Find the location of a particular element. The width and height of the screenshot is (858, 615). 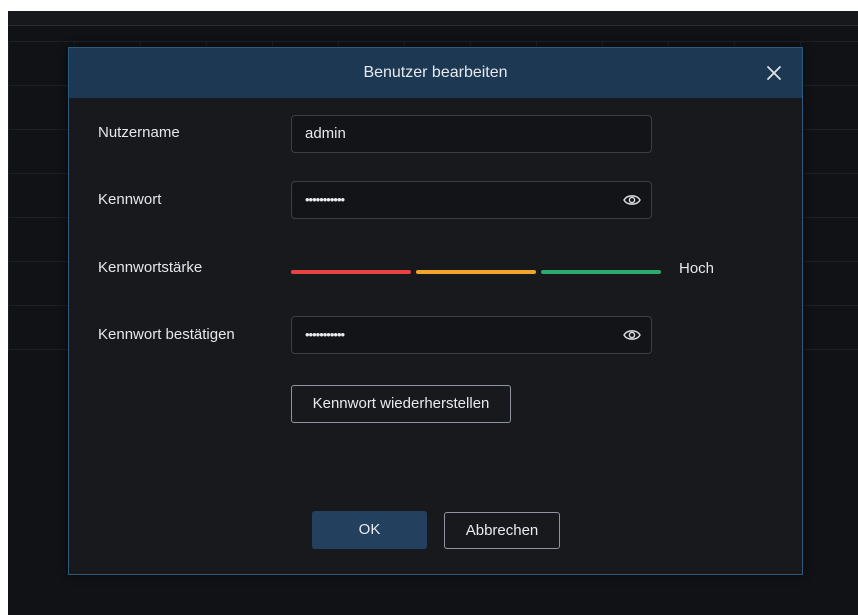

password-input: ••••••••••• is located at coordinates (471, 200).